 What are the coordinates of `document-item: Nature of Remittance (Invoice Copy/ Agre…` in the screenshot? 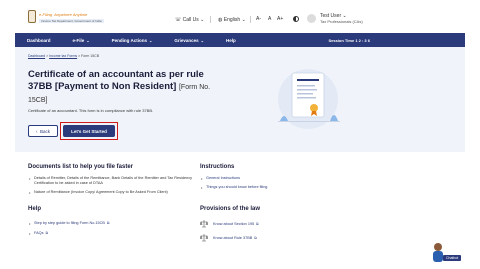 It's located at (113, 192).